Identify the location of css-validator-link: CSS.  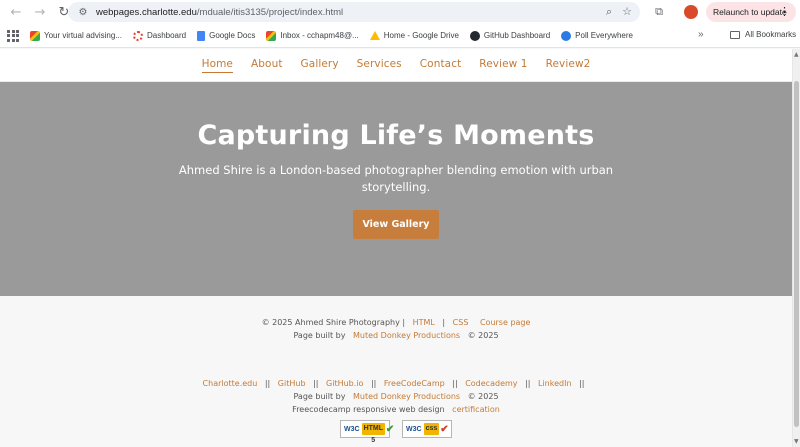
(461, 322).